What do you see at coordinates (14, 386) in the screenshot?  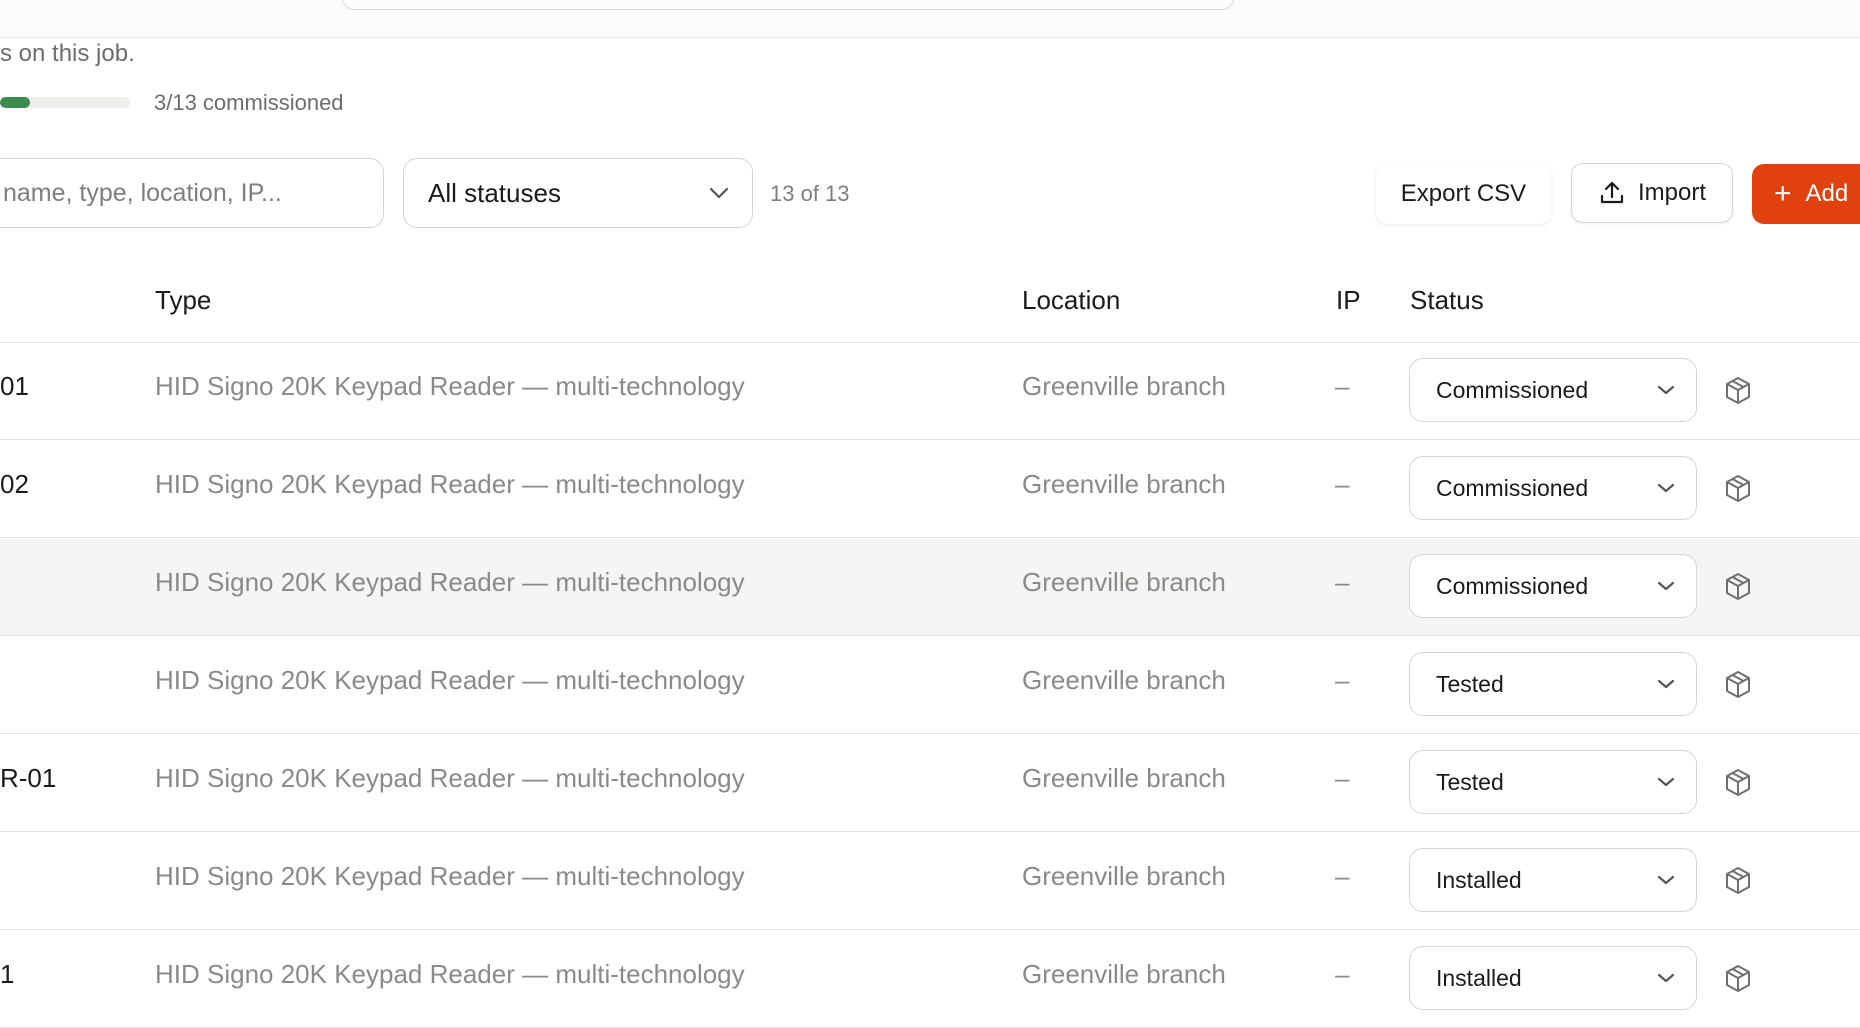 I see `device-name-cell: 01` at bounding box center [14, 386].